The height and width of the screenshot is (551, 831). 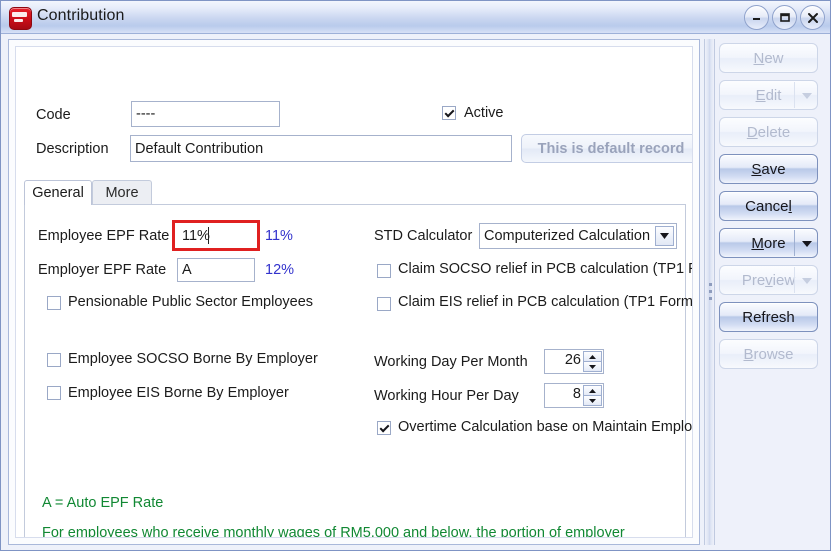 What do you see at coordinates (423, 236) in the screenshot?
I see `std-calculator-label: STD Calculator` at bounding box center [423, 236].